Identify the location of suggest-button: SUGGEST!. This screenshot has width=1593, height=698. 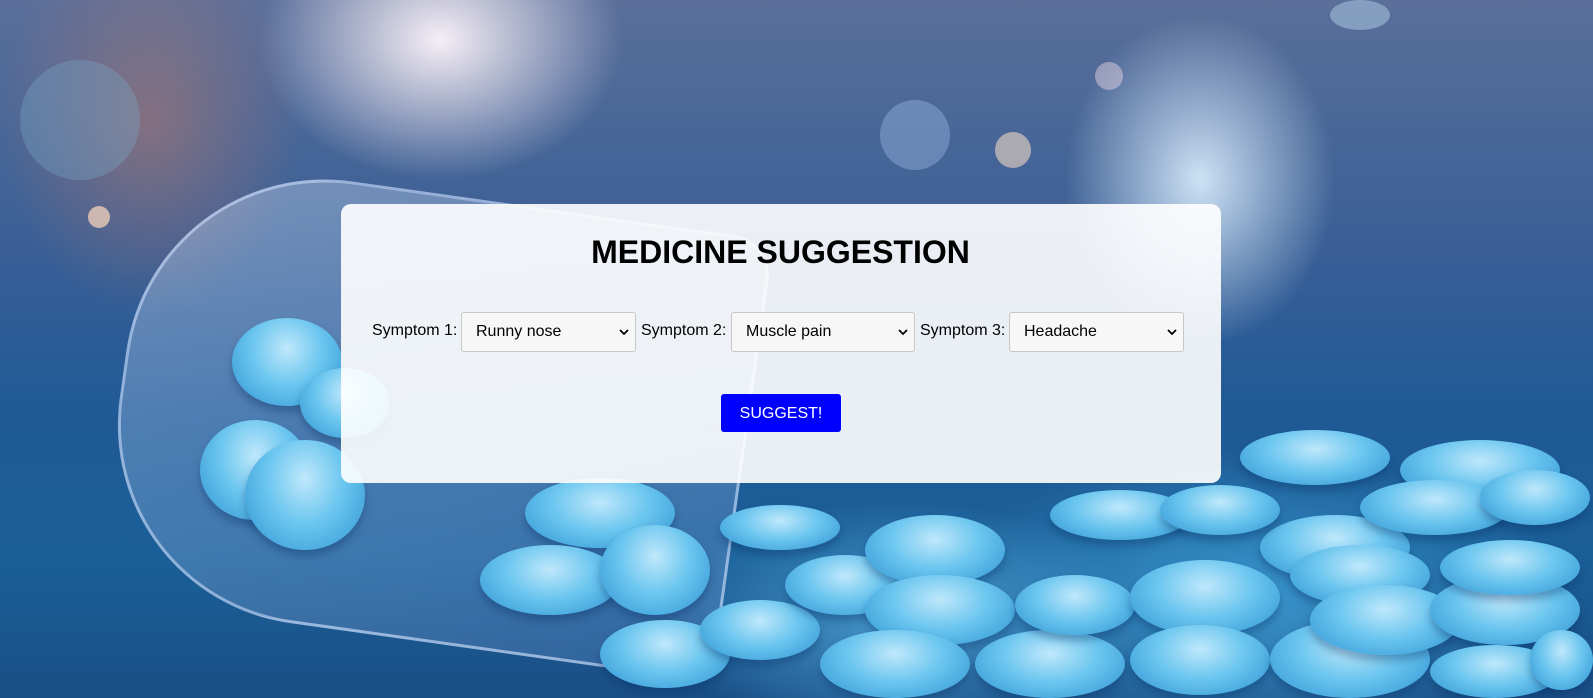
(781, 413).